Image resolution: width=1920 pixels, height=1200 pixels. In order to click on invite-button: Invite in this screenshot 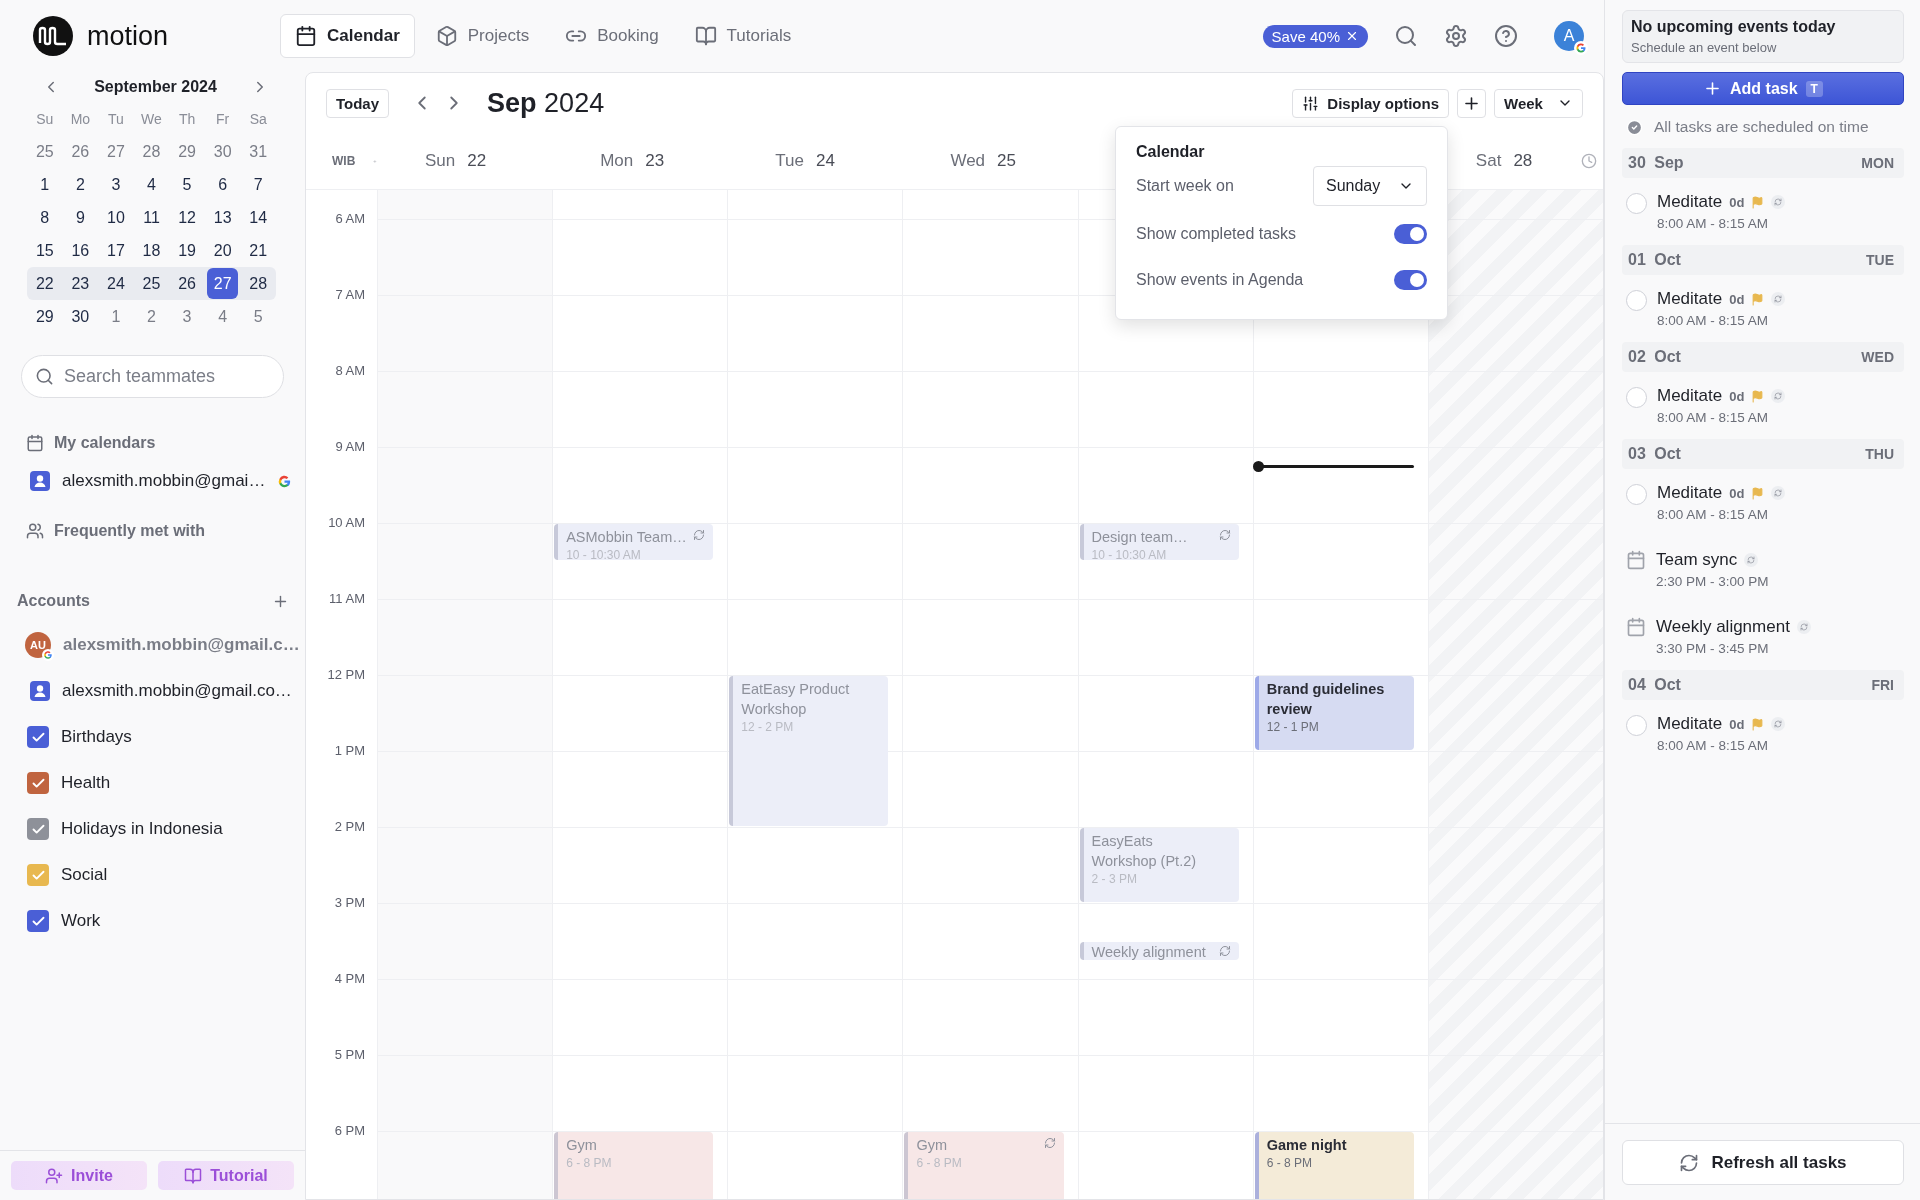, I will do `click(79, 1175)`.